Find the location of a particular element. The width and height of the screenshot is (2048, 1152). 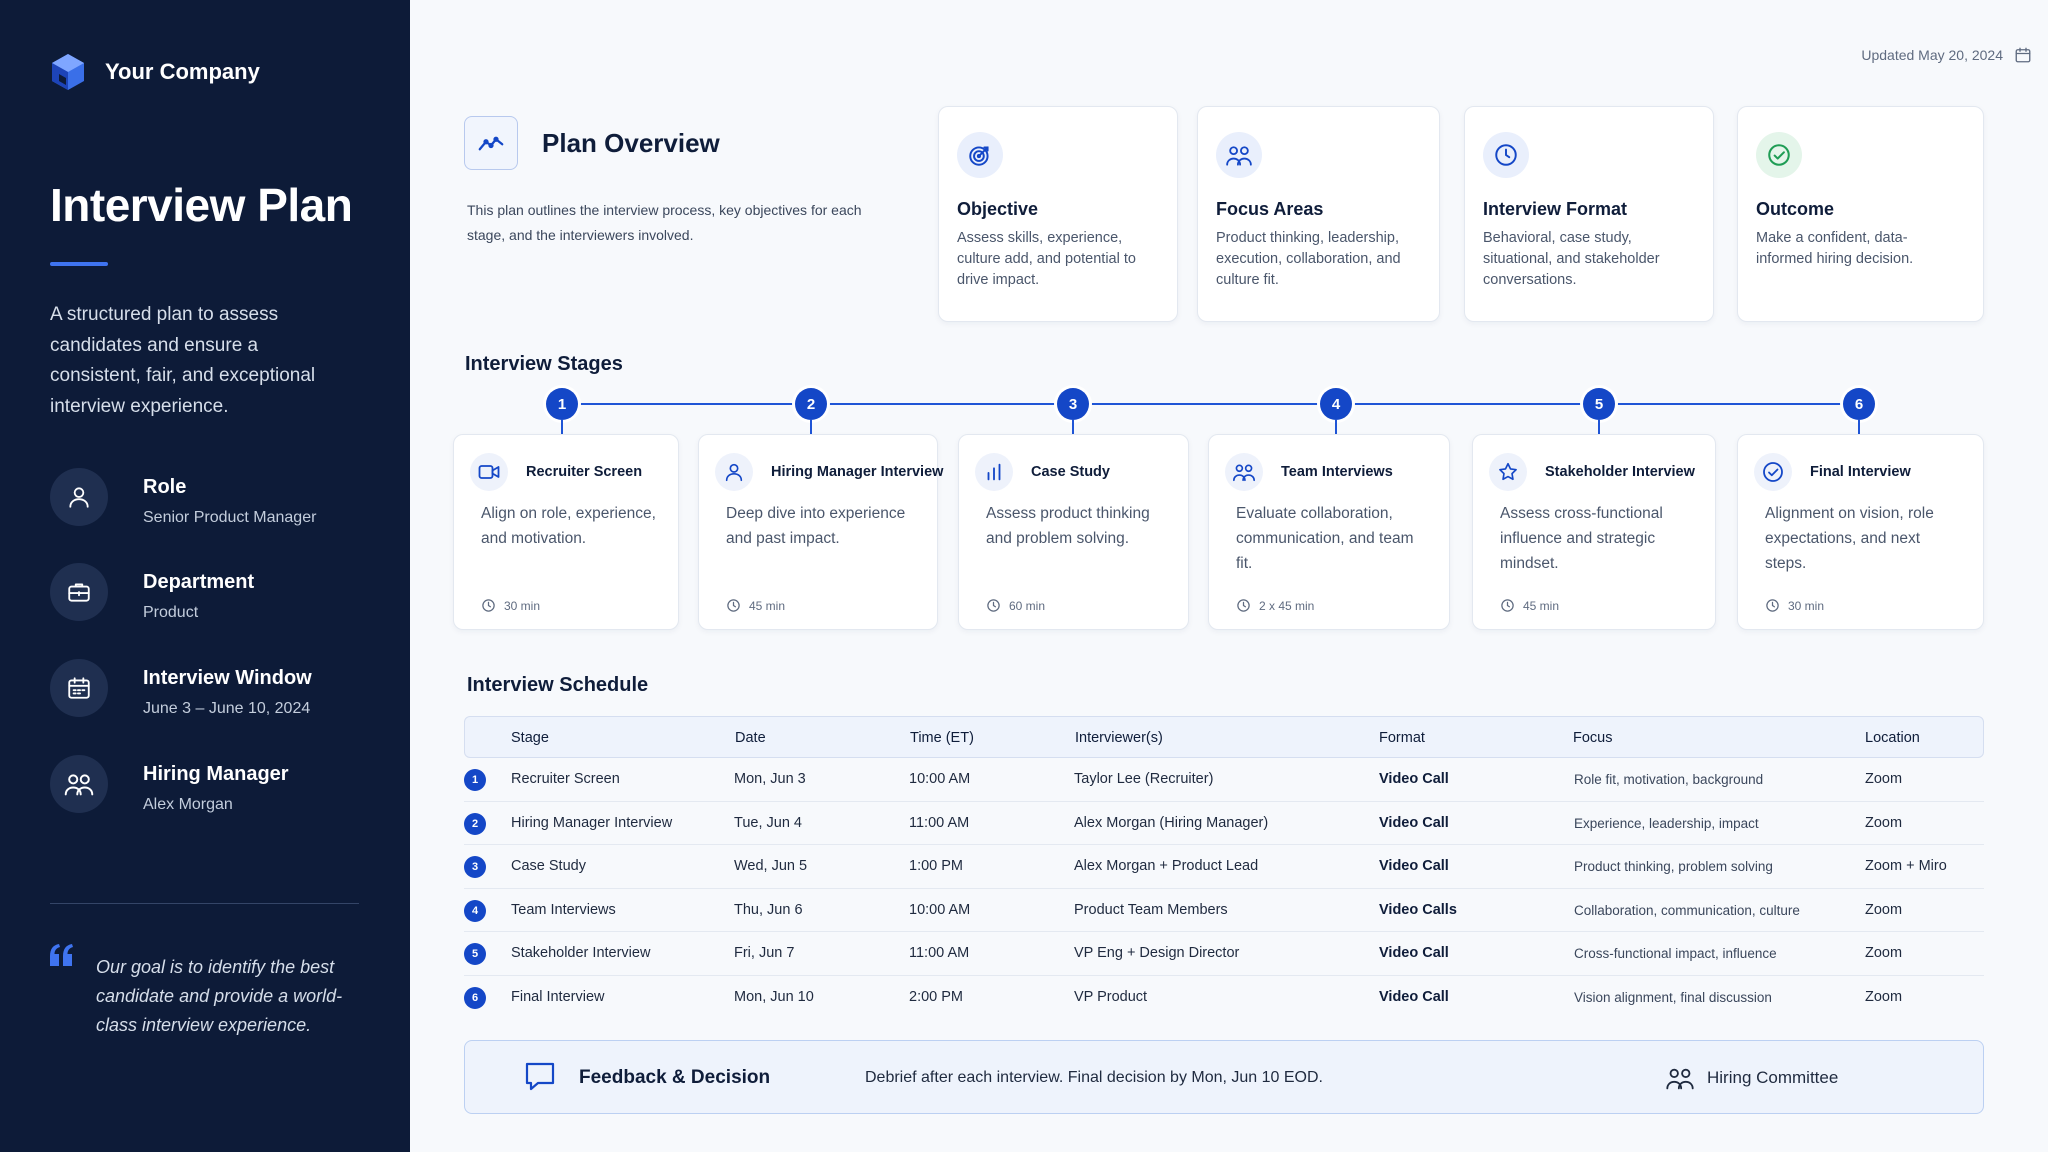

stage-name: Final Interview is located at coordinates (1860, 472).